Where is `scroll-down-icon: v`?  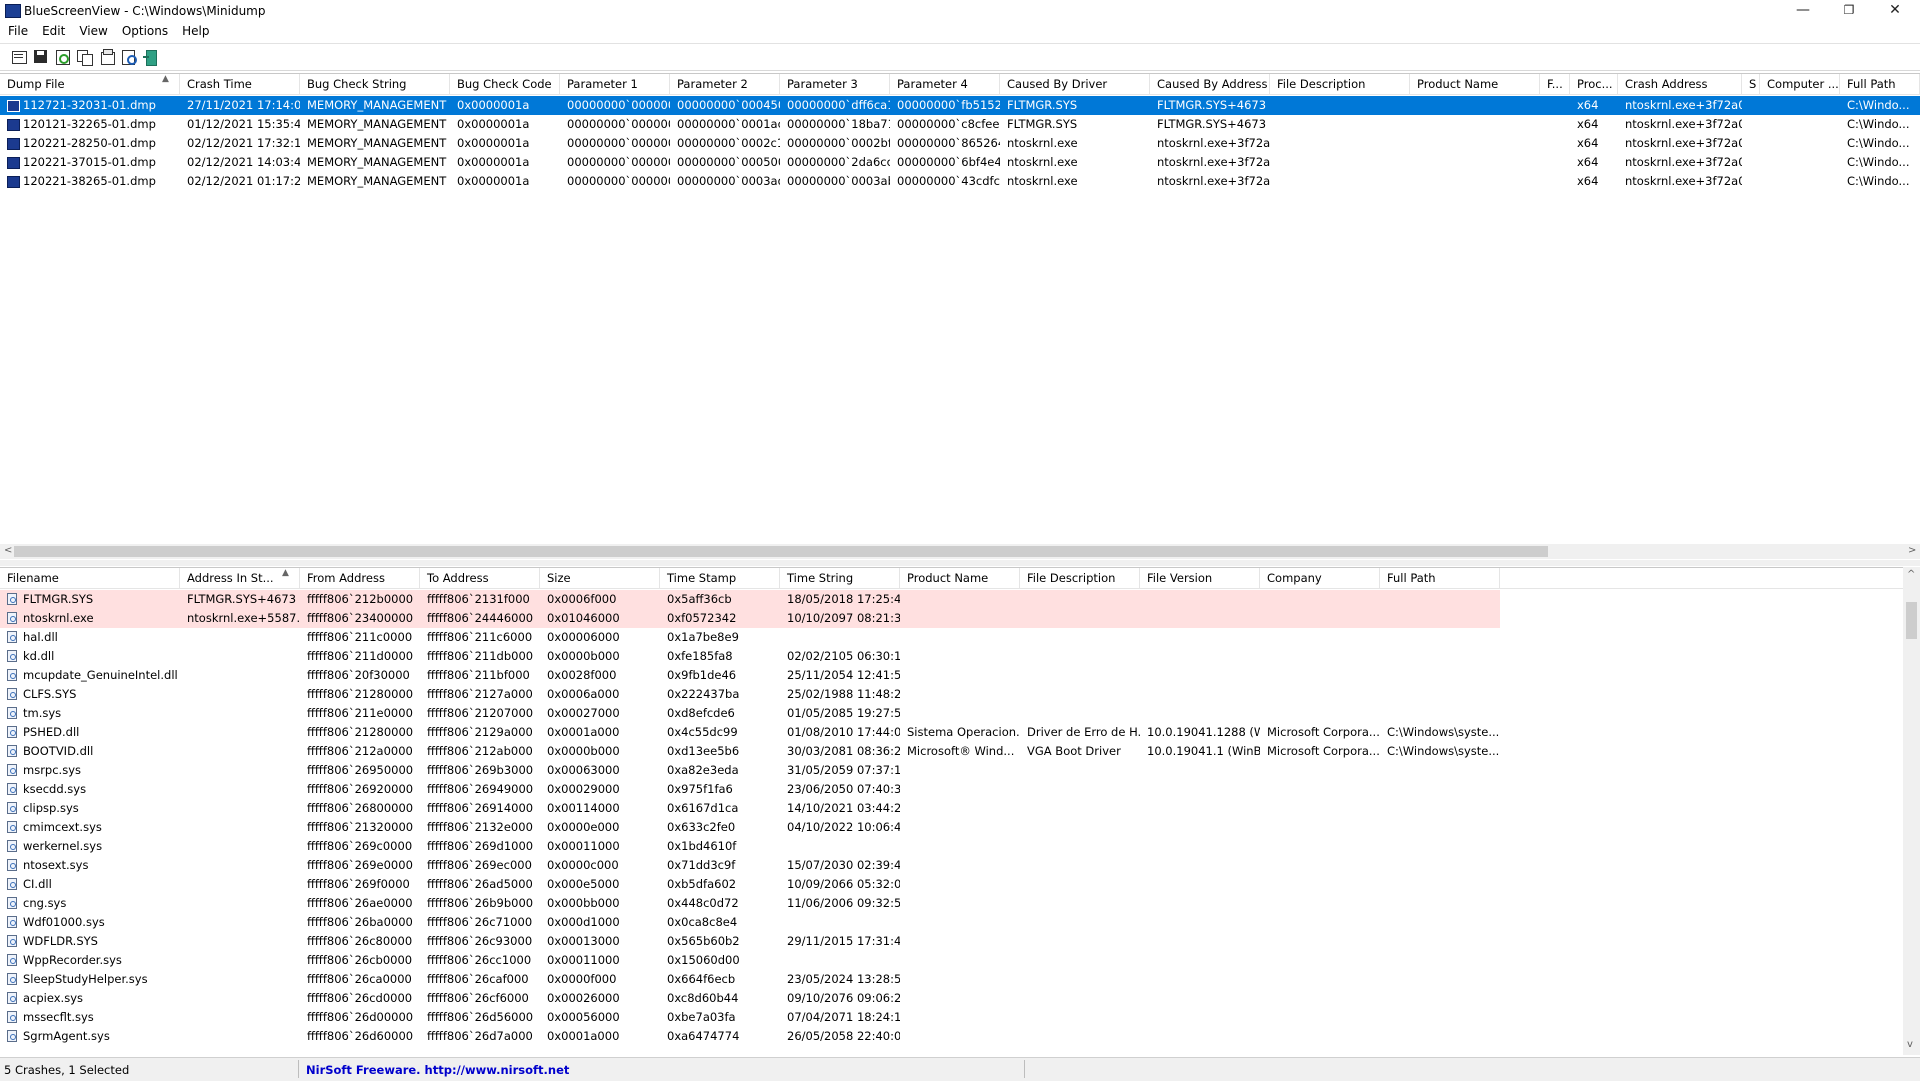 scroll-down-icon: v is located at coordinates (1910, 1044).